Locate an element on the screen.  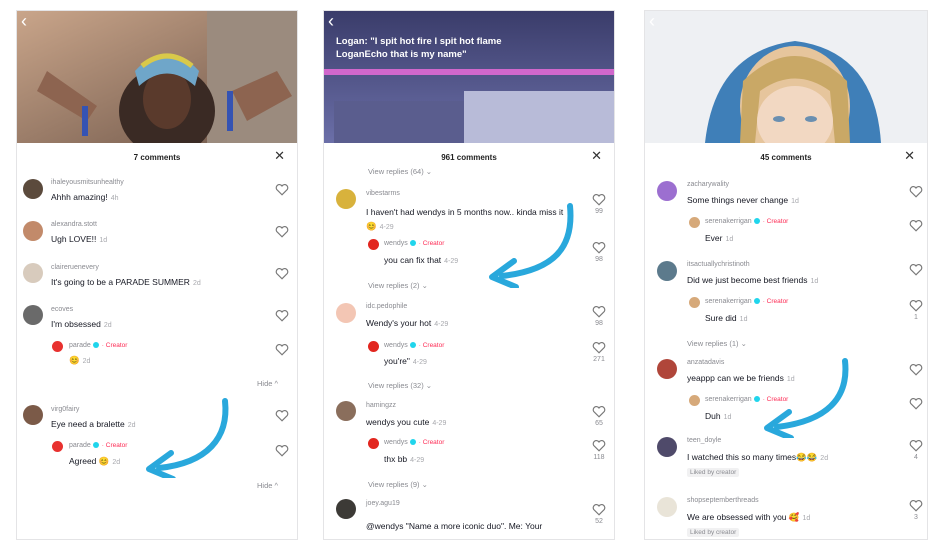
comment-username: alexandra.stott is located at coordinates (74, 224).